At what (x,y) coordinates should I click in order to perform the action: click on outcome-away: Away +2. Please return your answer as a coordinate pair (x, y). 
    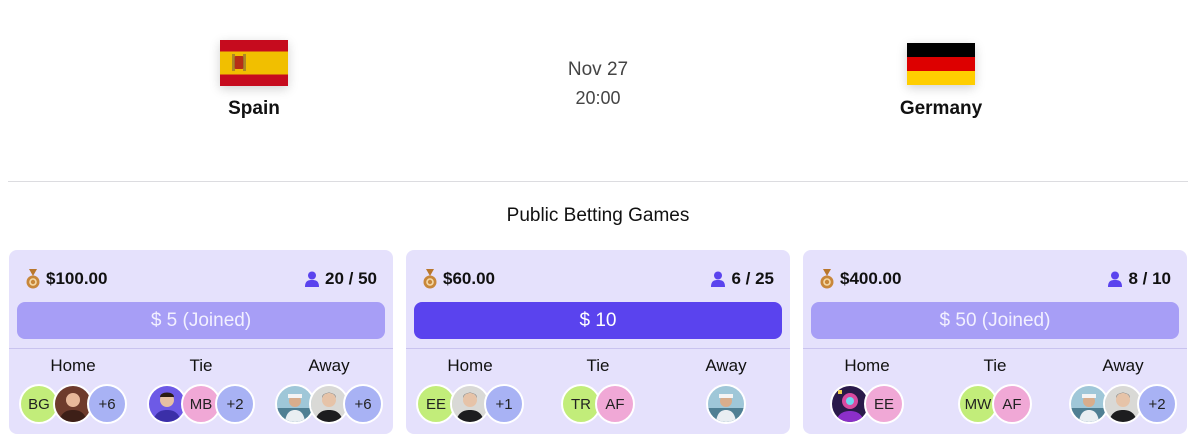
    Looking at the image, I should click on (1123, 389).